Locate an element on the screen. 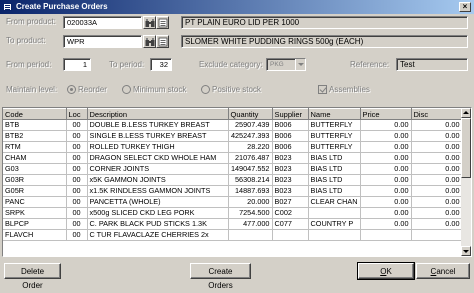  minimum-stock-radio is located at coordinates (126, 89).